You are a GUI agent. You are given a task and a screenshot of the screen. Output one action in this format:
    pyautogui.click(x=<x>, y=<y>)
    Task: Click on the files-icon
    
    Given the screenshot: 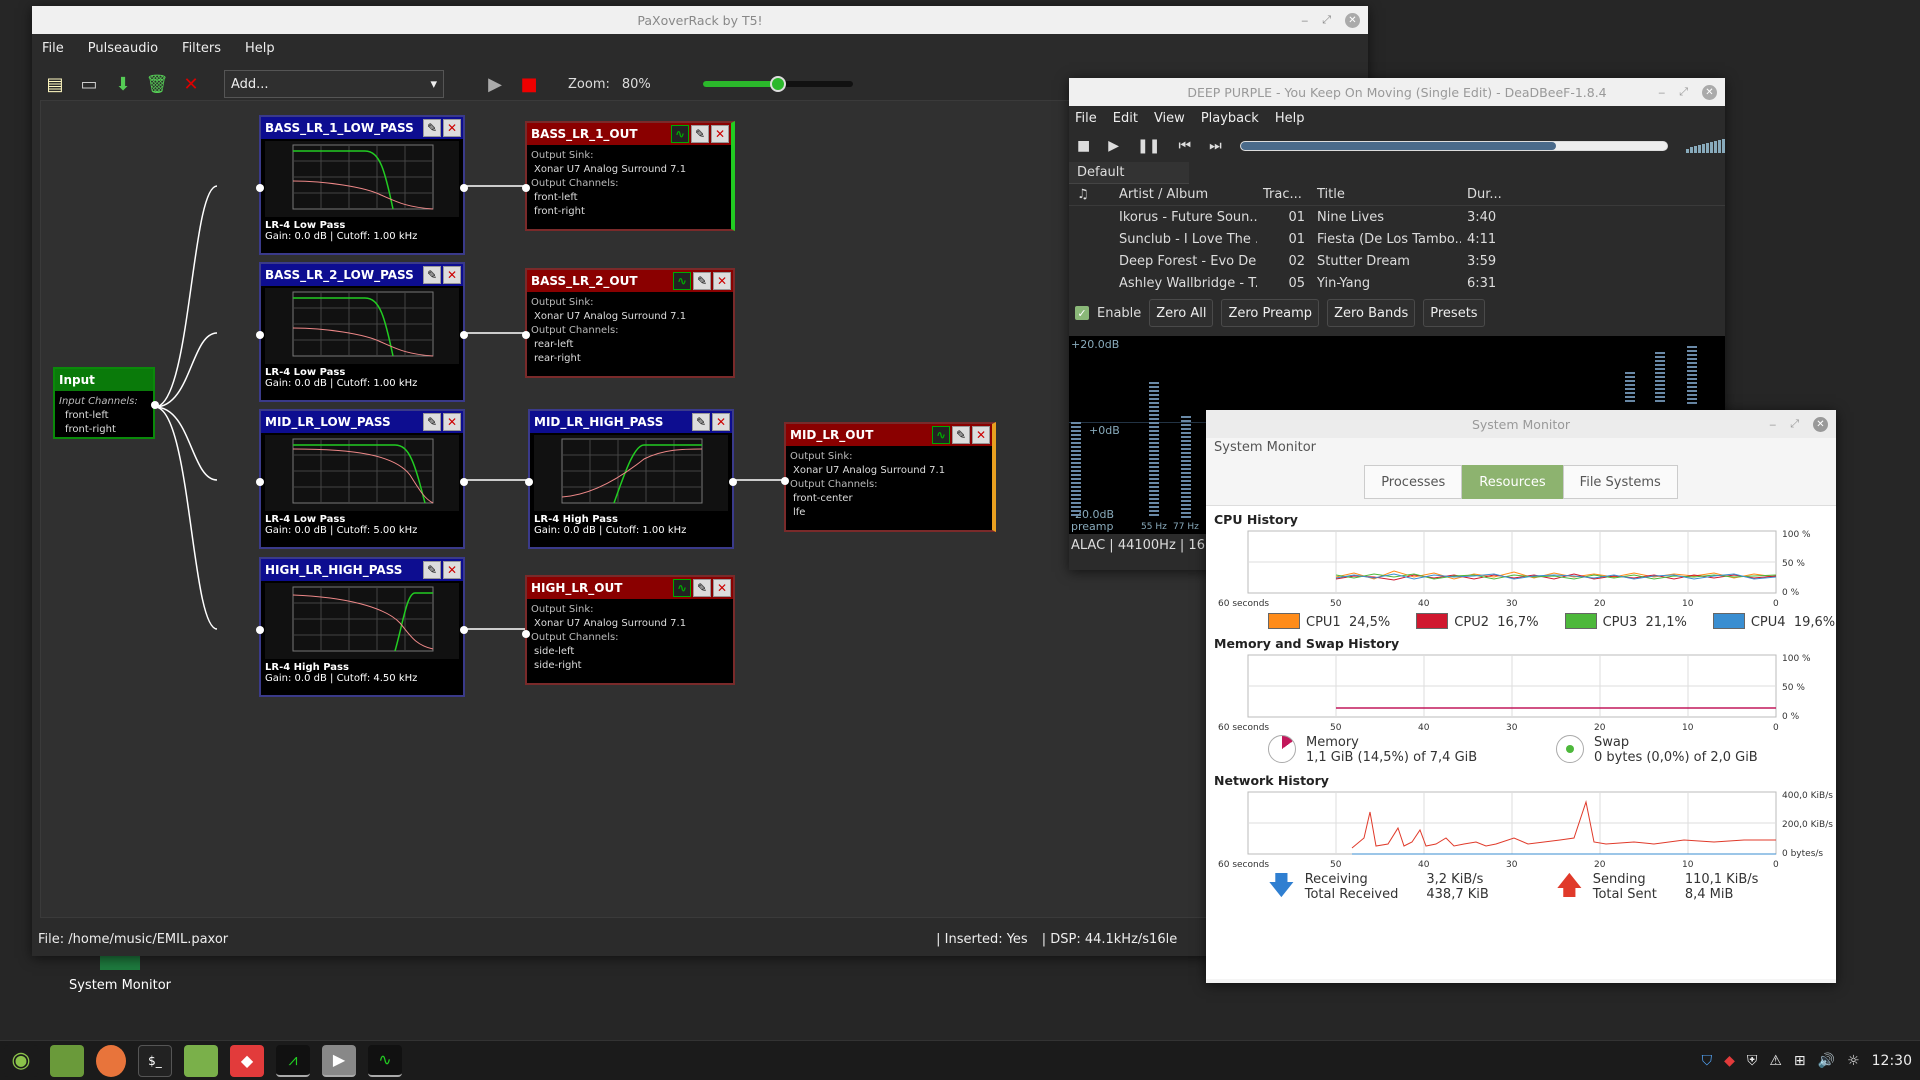 What is the action you would take?
    pyautogui.click(x=201, y=1060)
    